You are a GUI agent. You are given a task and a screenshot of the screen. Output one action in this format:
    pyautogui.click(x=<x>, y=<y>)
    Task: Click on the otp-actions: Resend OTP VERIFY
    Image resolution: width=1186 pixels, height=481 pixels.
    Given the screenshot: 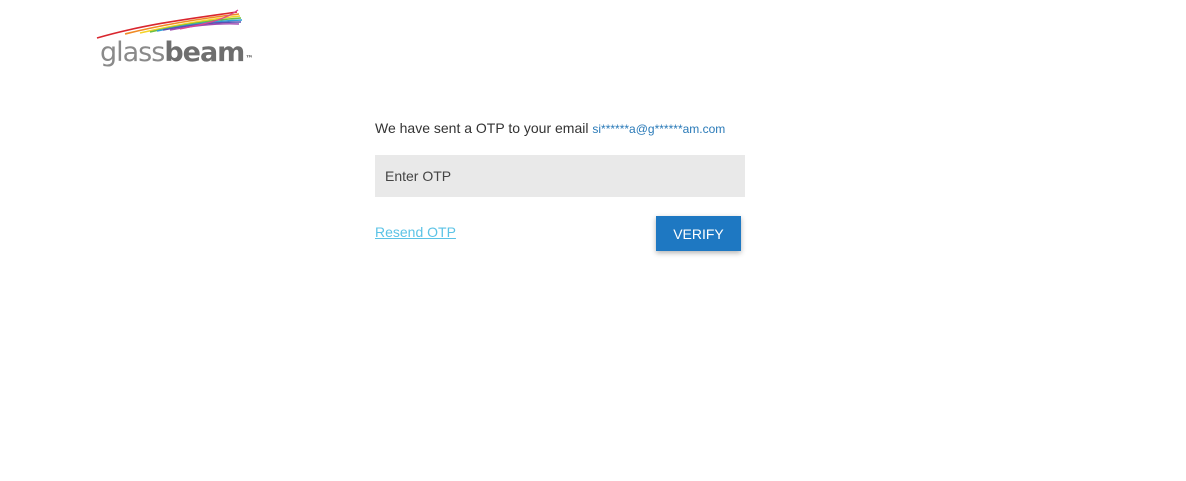 What is the action you would take?
    pyautogui.click(x=560, y=233)
    